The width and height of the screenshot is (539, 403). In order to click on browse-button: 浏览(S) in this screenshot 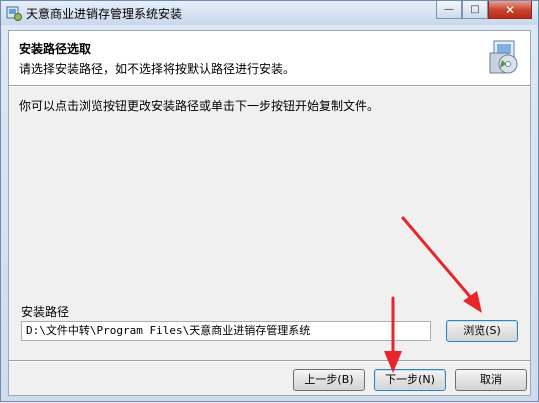, I will do `click(482, 331)`.